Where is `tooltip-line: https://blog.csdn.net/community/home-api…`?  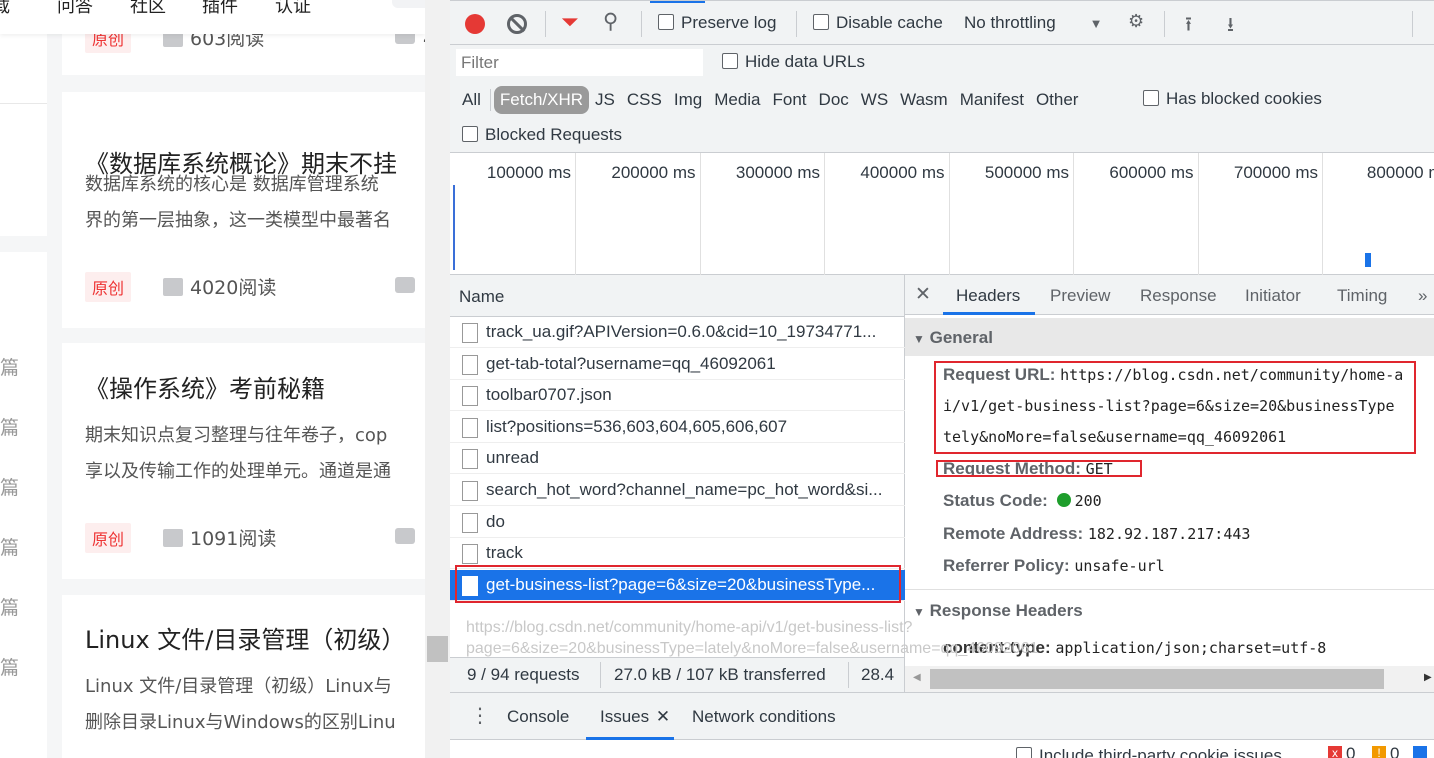 tooltip-line: https://blog.csdn.net/community/home-api… is located at coordinates (689, 627).